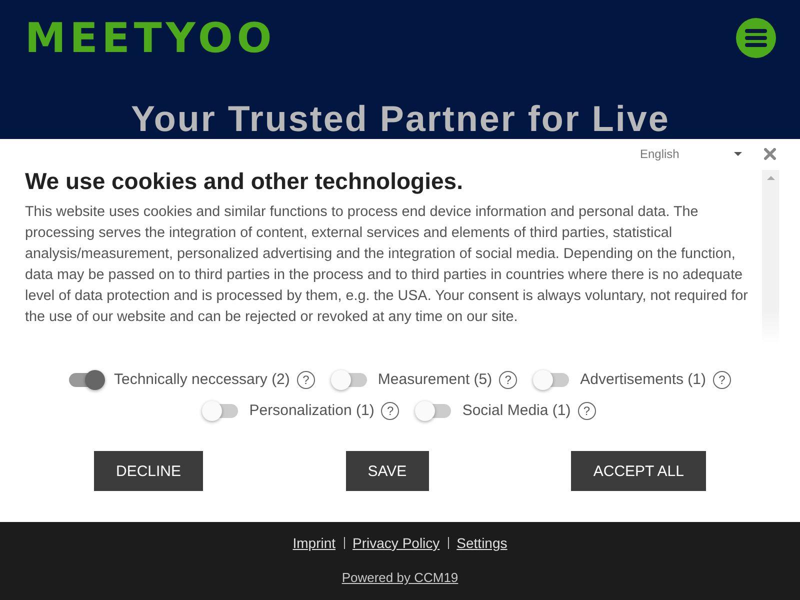 Image resolution: width=800 pixels, height=600 pixels. Describe the element at coordinates (396, 543) in the screenshot. I see `footer-link: Privacy Policy` at that location.